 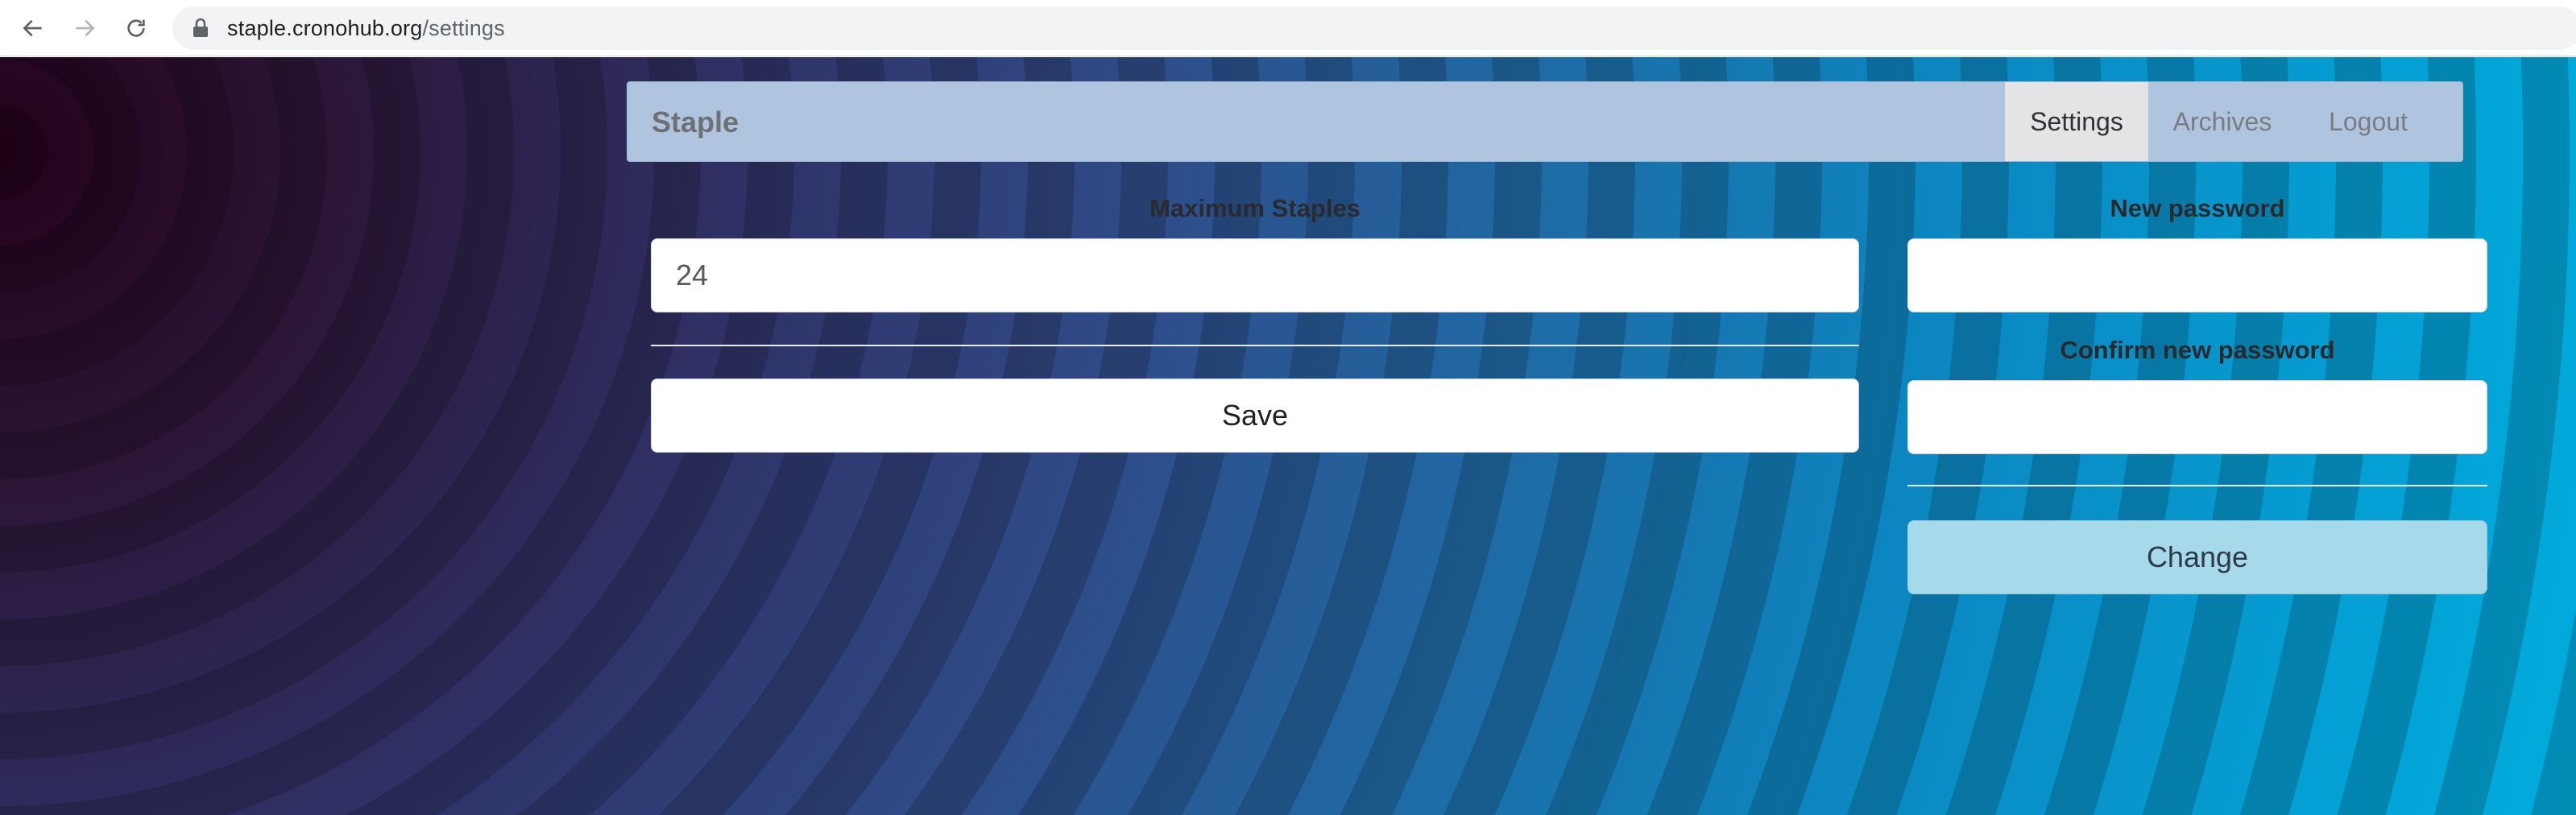 I want to click on back-button, so click(x=33, y=28).